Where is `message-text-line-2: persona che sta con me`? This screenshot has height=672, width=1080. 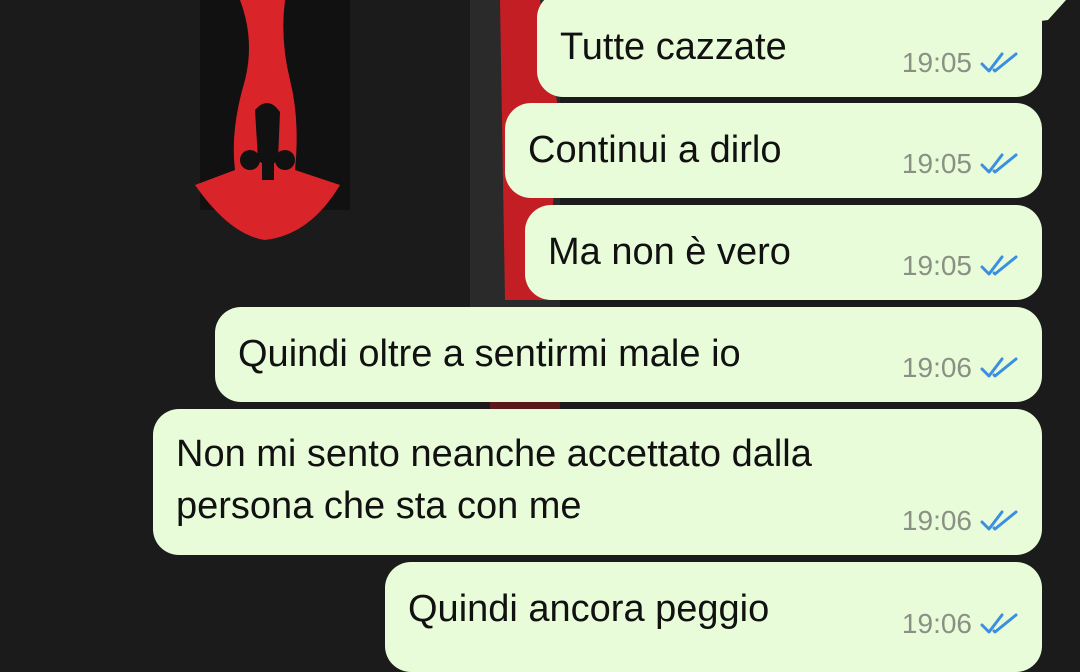
message-text-line-2: persona che sta con me is located at coordinates (379, 506).